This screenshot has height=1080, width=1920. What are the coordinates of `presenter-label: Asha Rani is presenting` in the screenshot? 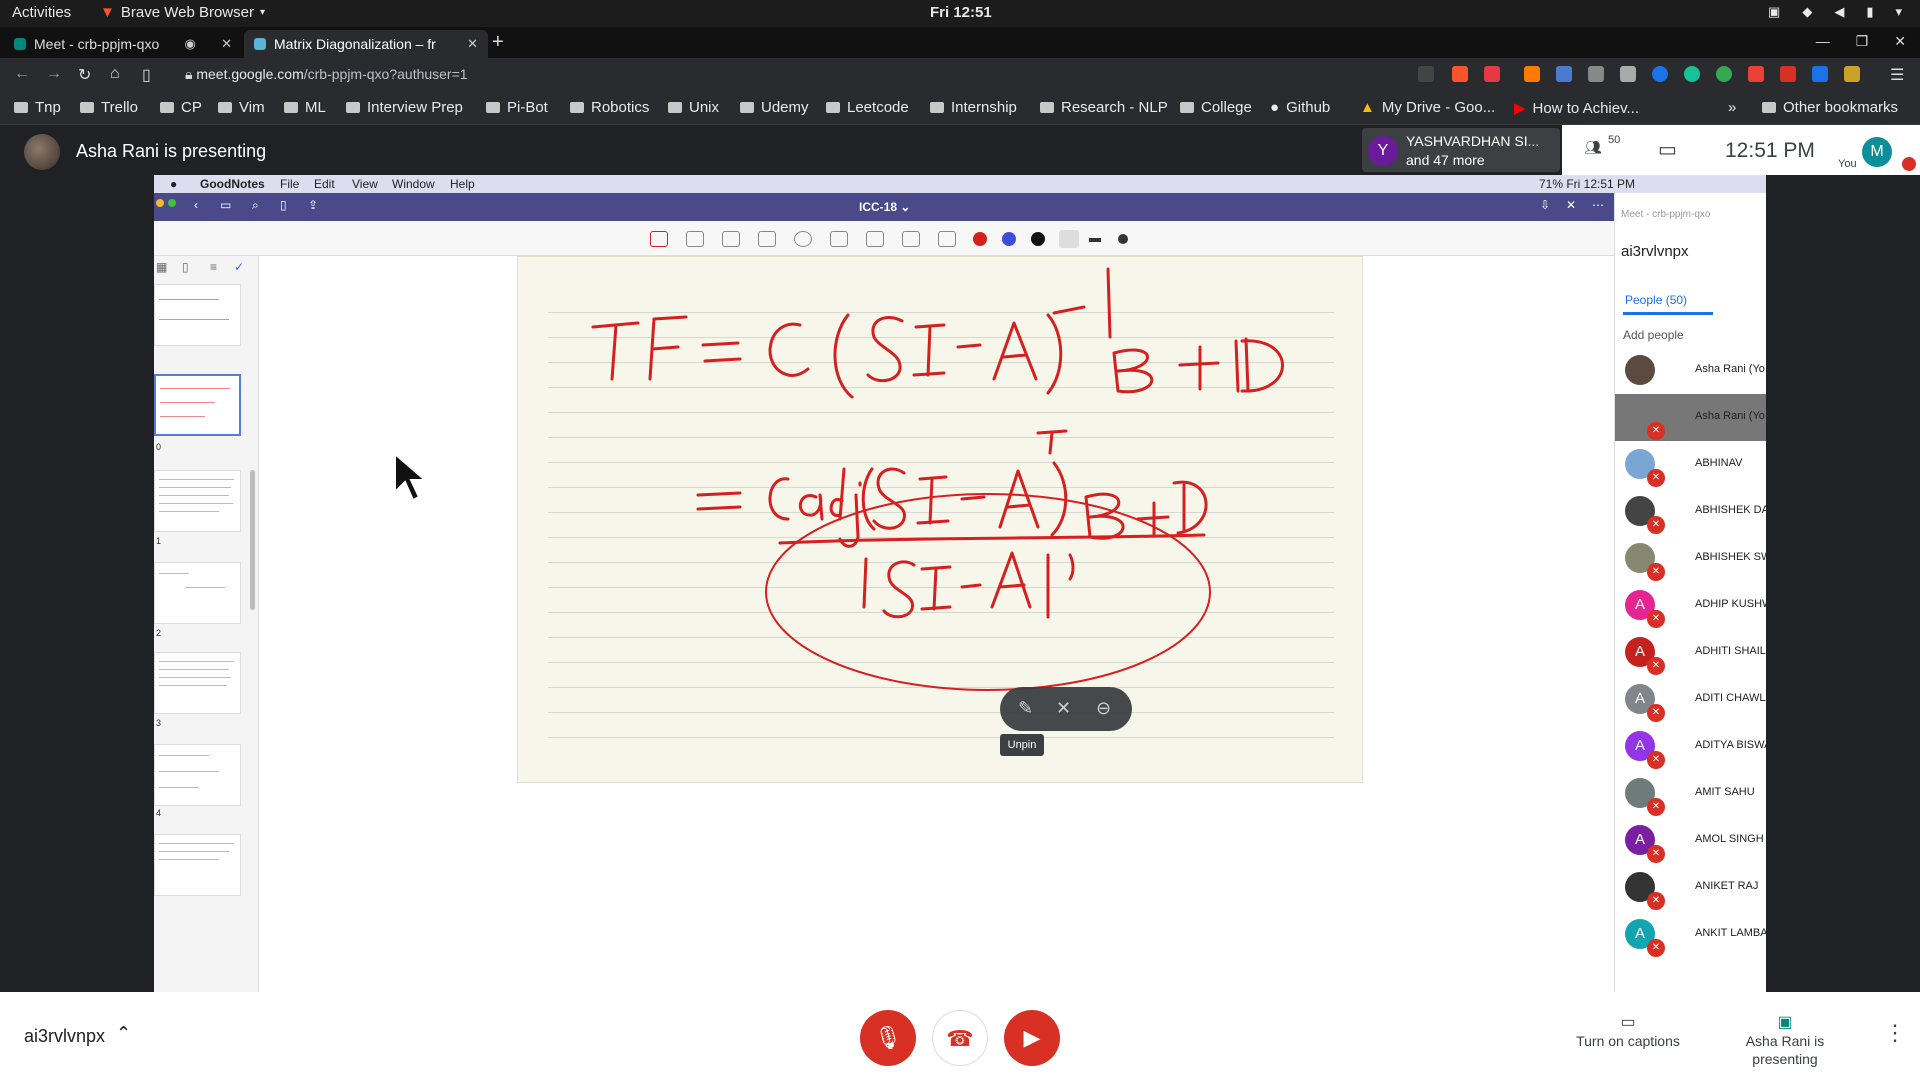 It's located at (171, 151).